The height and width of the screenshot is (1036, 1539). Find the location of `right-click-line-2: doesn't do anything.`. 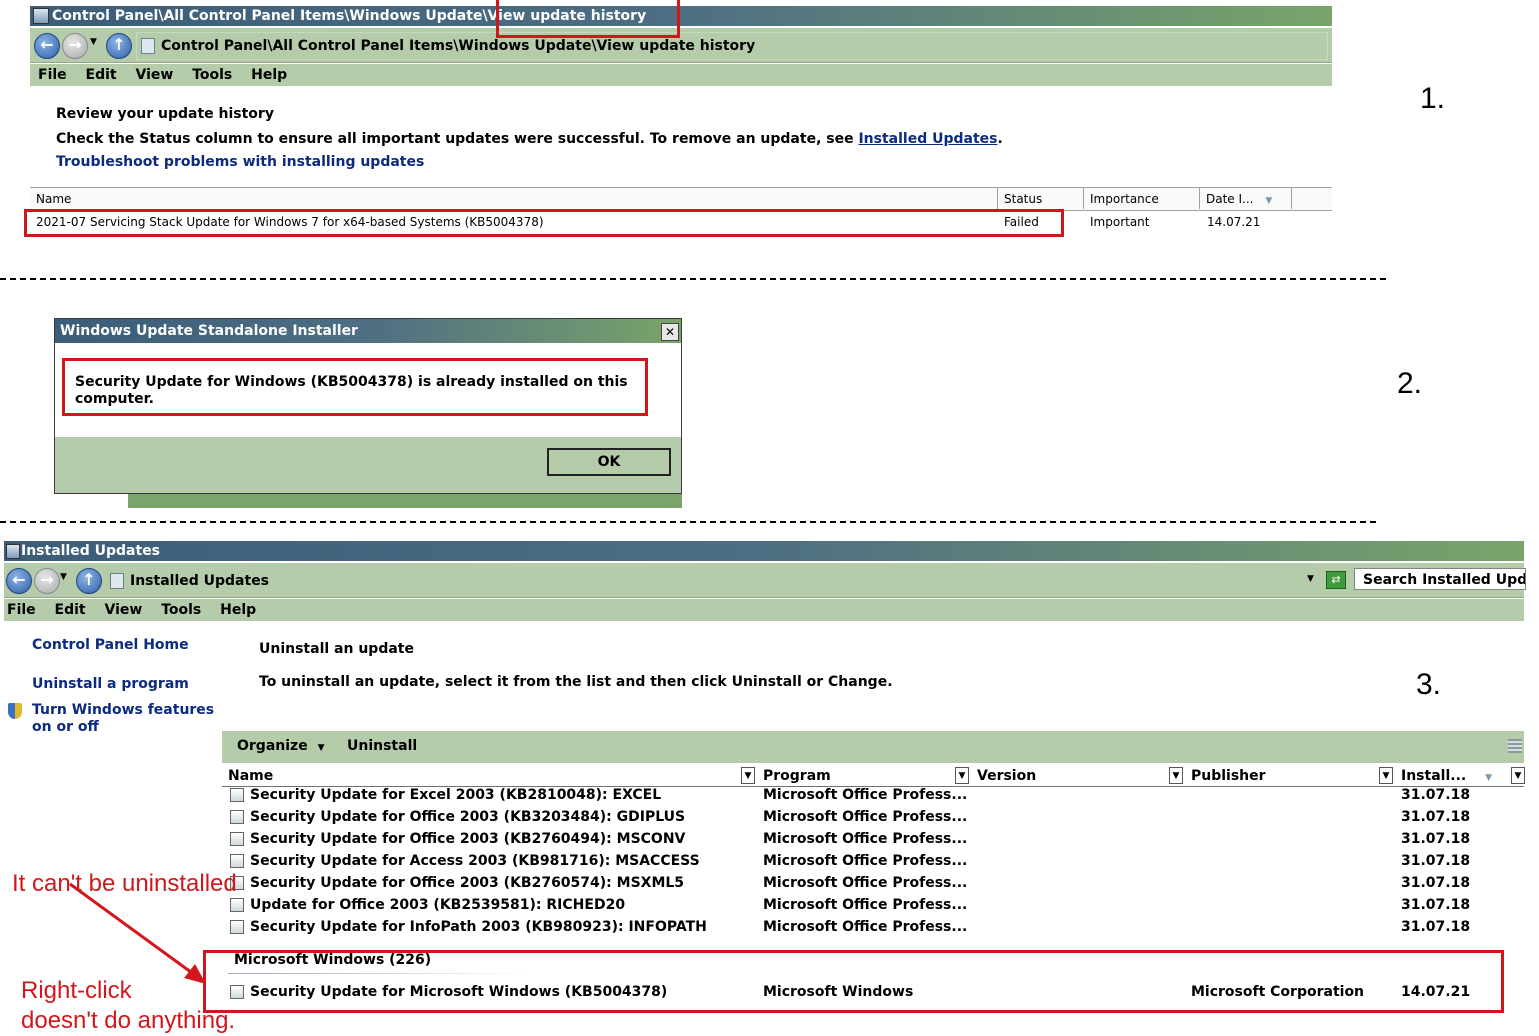

right-click-line-2: doesn't do anything. is located at coordinates (128, 1020).